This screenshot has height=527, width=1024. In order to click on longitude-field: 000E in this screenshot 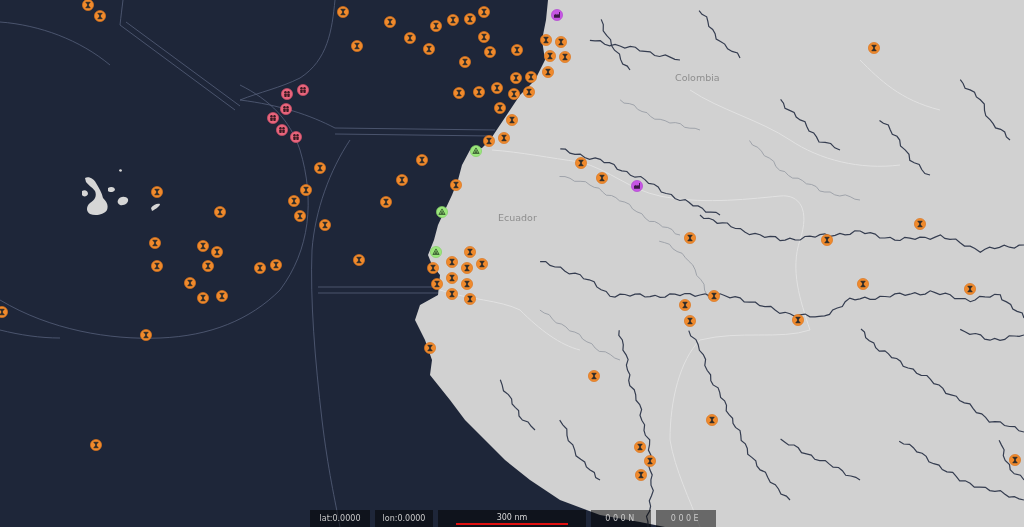, I will do `click(686, 518)`.